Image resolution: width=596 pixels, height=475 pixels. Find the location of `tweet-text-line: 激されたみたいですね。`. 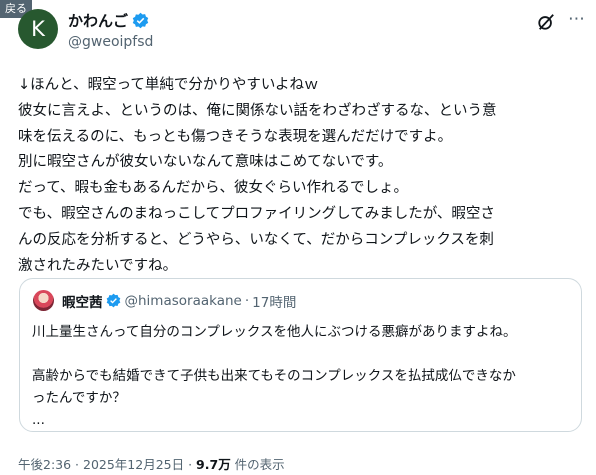

tweet-text-line: 激されたみたいですね。 is located at coordinates (98, 265).